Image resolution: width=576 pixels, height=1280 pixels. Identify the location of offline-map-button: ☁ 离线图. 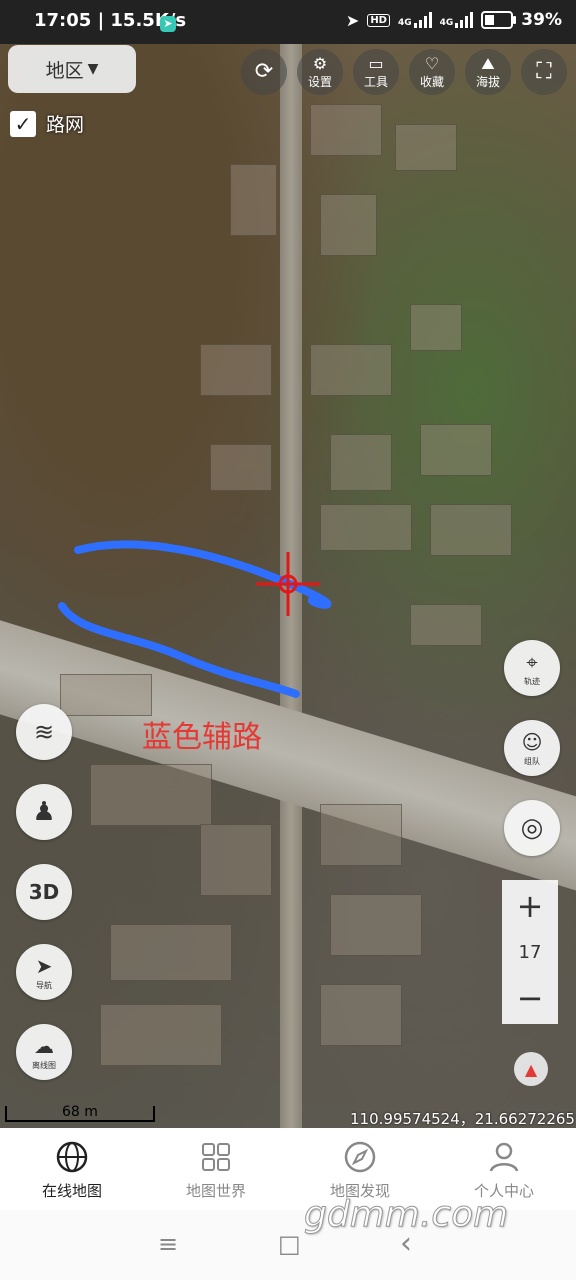
(44, 1052).